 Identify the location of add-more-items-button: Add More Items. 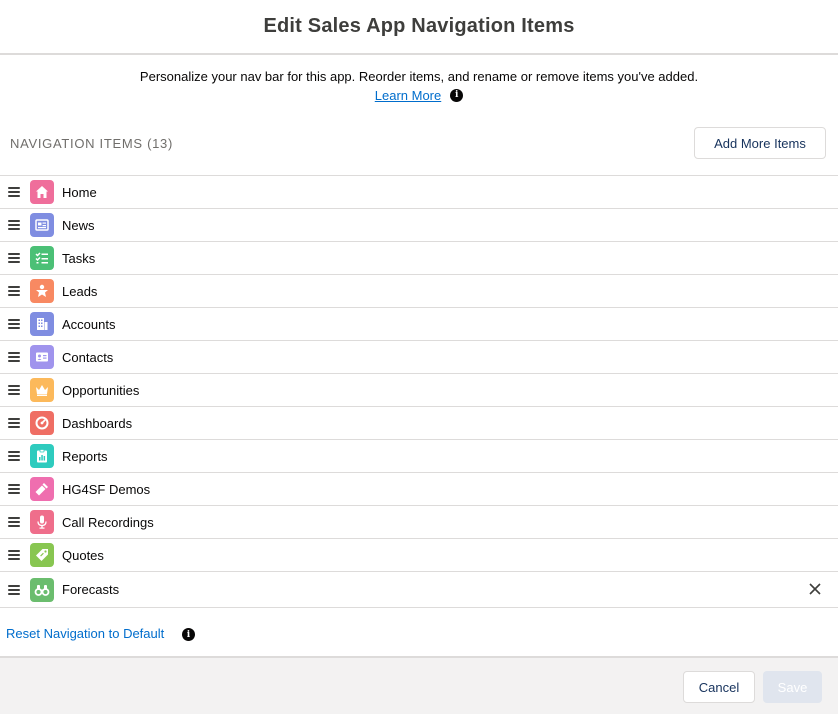
(760, 143).